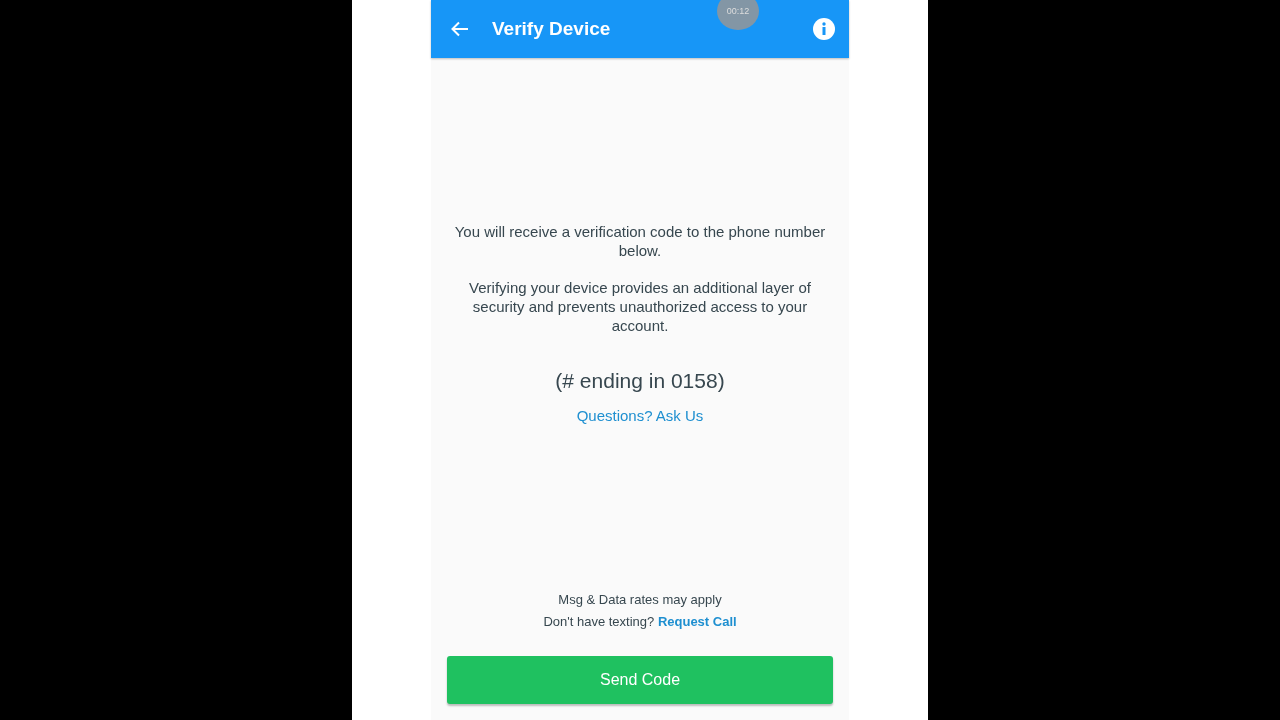 This screenshot has width=1280, height=720. I want to click on info-paragraph: You will receive a verification code to the phone number below., so click(640, 241).